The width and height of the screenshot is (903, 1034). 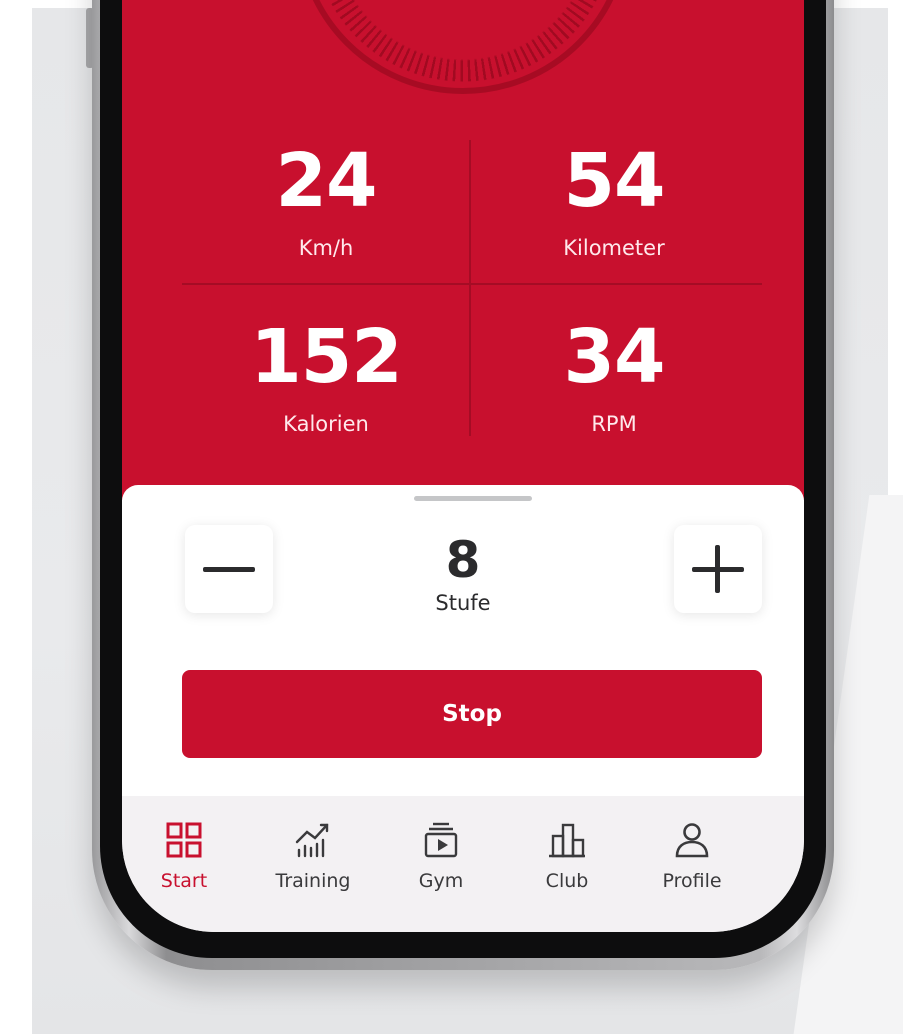 I want to click on bottom-tab-bar: Start Training Gym Club Profile, so click(x=463, y=864).